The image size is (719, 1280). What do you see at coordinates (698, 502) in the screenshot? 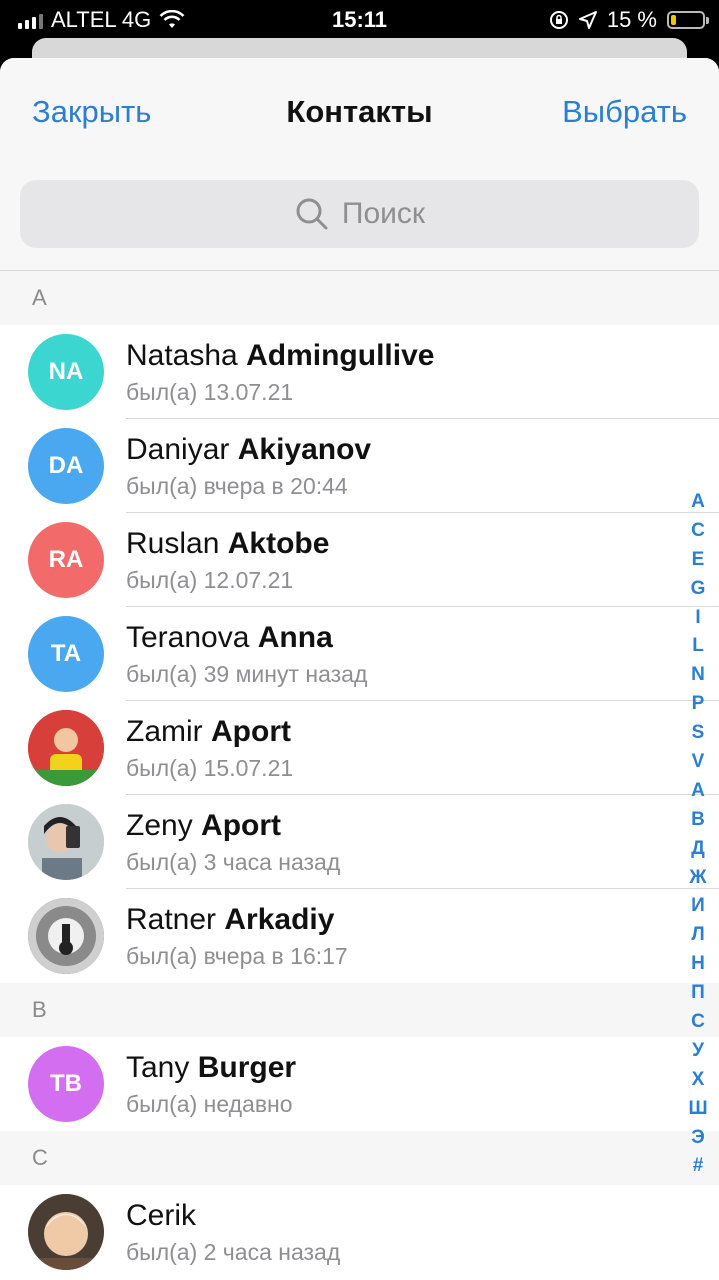
I see `index-letter: A` at bounding box center [698, 502].